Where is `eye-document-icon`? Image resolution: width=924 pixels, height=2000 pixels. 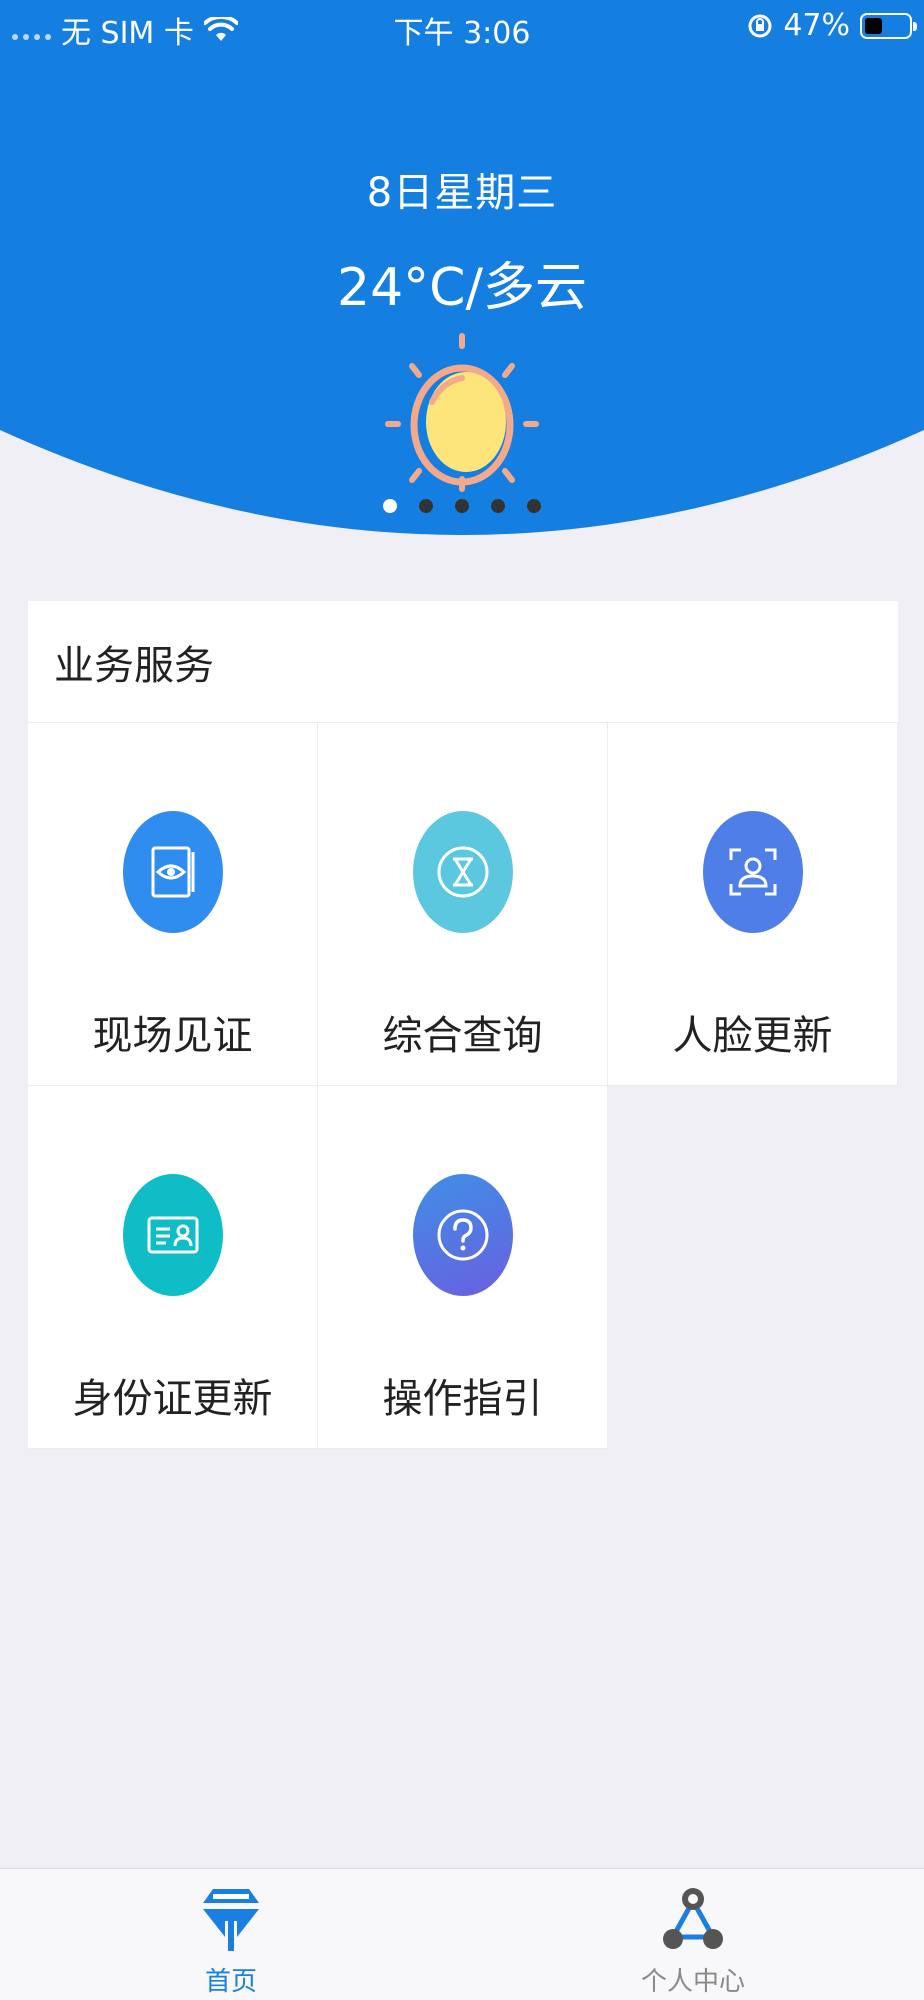 eye-document-icon is located at coordinates (173, 872).